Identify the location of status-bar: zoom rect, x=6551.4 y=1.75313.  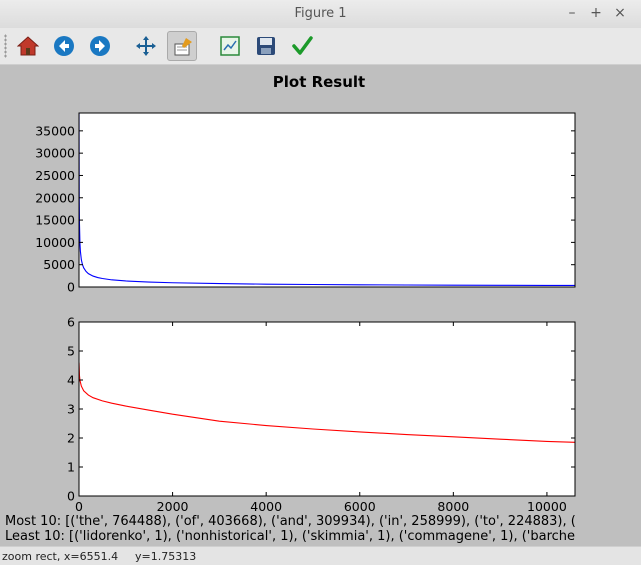
(320, 555).